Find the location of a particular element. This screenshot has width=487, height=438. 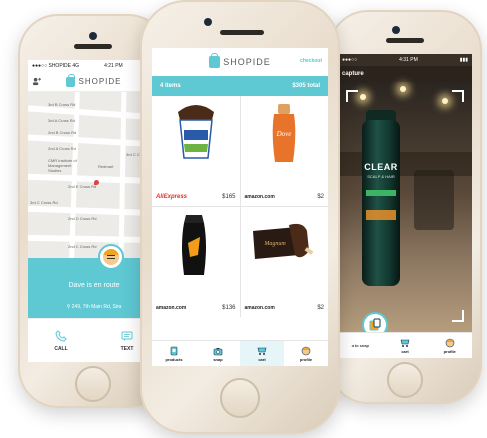

back-label: ◂ to snap is located at coordinates (360, 345).